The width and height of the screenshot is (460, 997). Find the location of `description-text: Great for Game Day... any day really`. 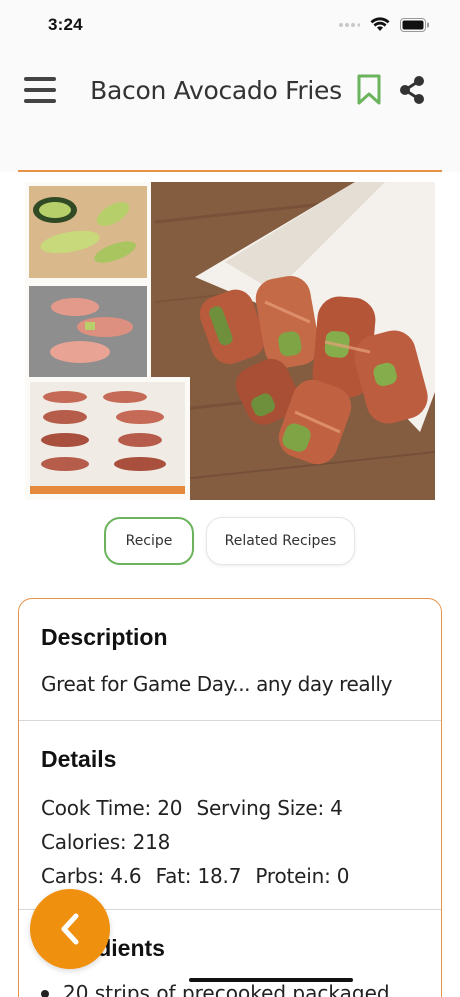

description-text: Great for Game Day... any day really is located at coordinates (217, 684).